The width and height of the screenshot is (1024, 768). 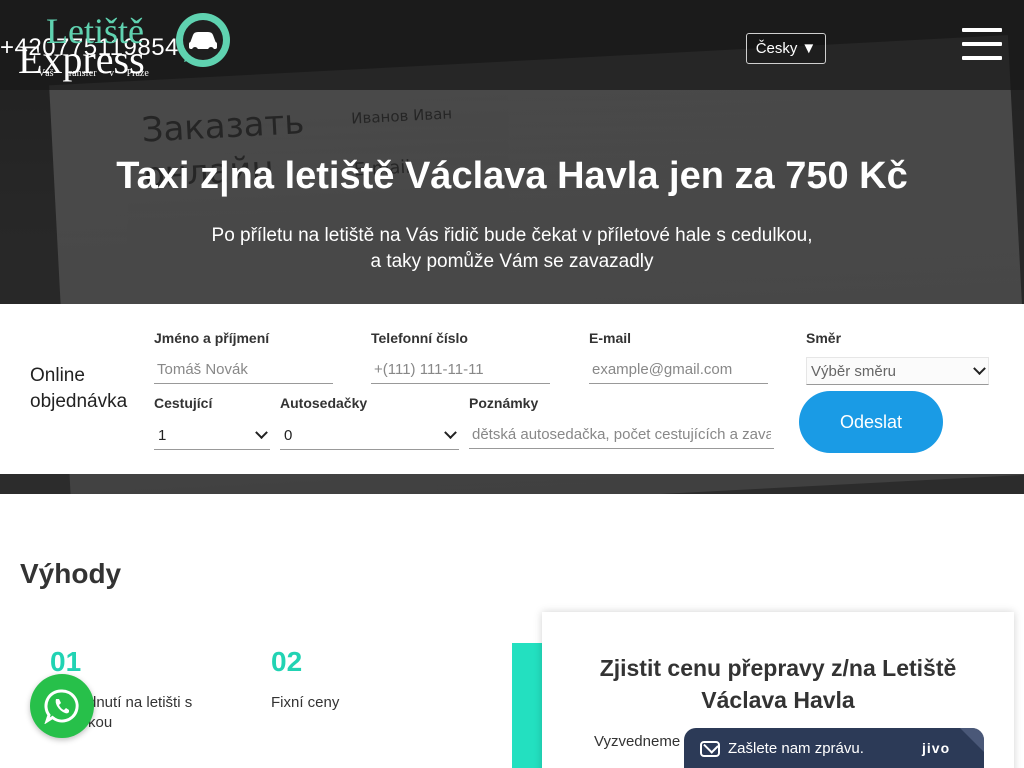 I want to click on benefit-text-line1: dnutí na letišti s, so click(x=140, y=702).